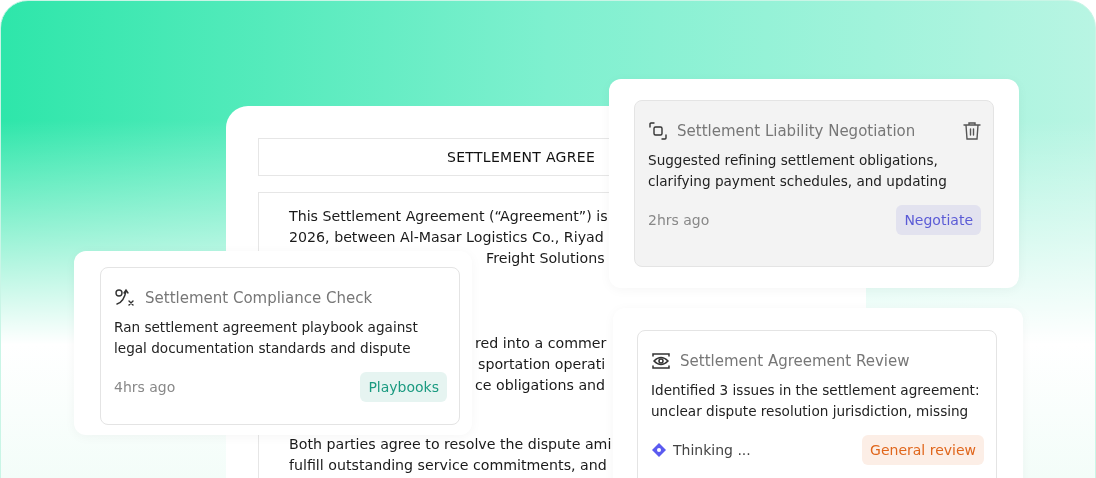  Describe the element at coordinates (125, 298) in the screenshot. I see `route-icon` at that location.